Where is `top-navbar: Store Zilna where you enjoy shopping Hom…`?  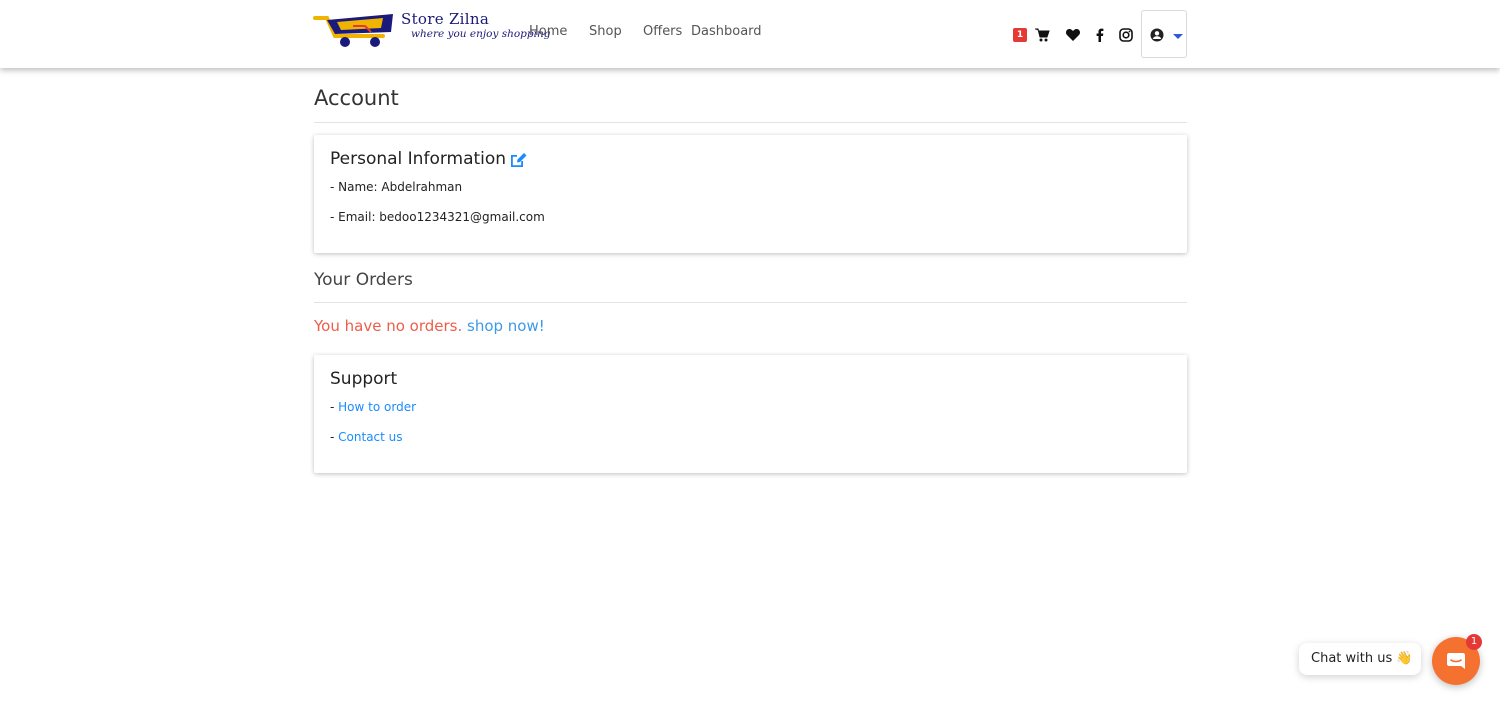 top-navbar: Store Zilna where you enjoy shopping Hom… is located at coordinates (750, 34).